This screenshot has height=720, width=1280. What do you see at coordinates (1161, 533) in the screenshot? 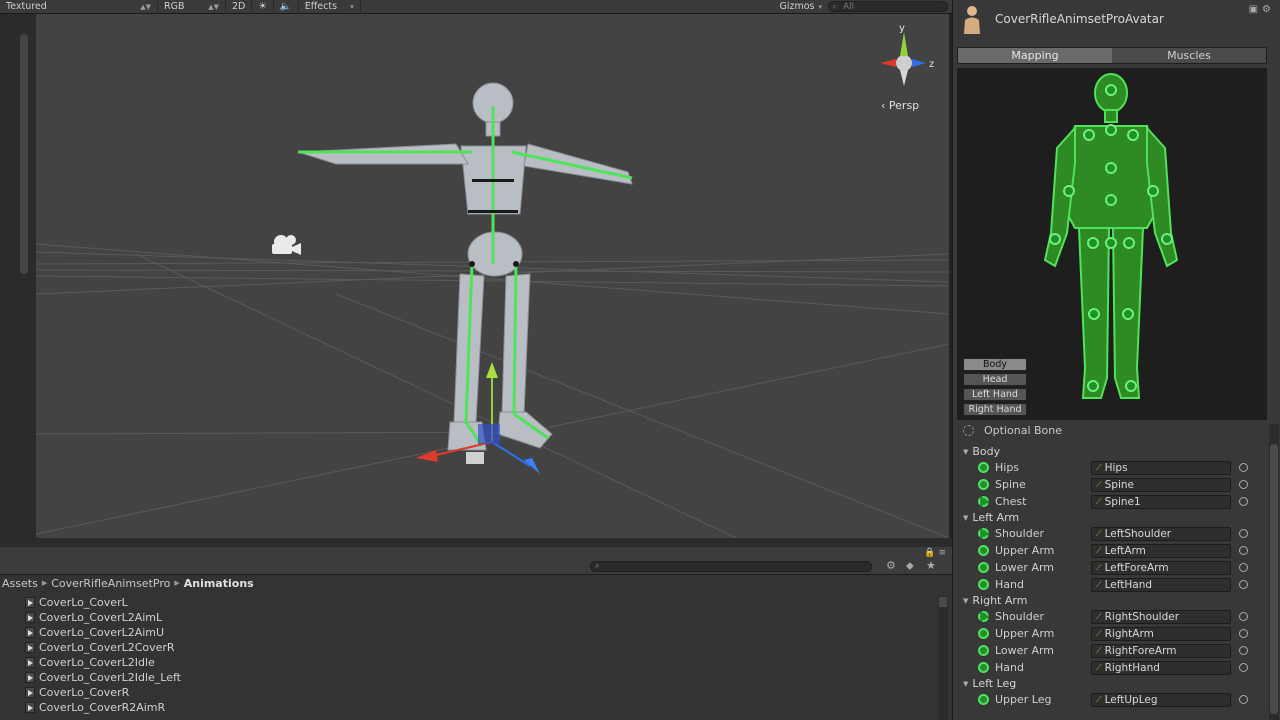
I see `bone-transform-field: ⟋ LeftShoulder` at bounding box center [1161, 533].